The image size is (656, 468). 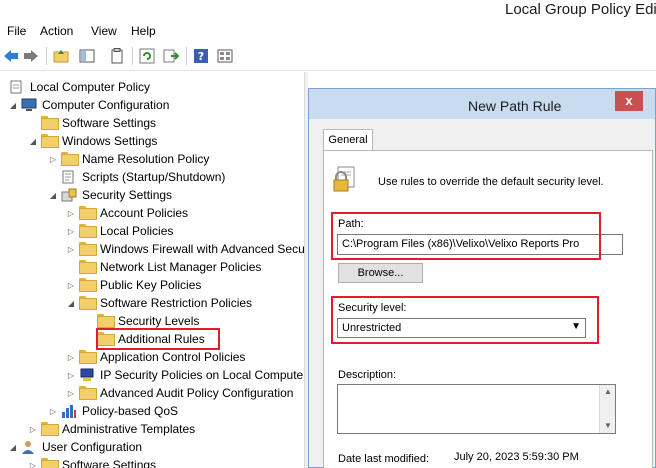 I want to click on tab-general: General, so click(x=348, y=140).